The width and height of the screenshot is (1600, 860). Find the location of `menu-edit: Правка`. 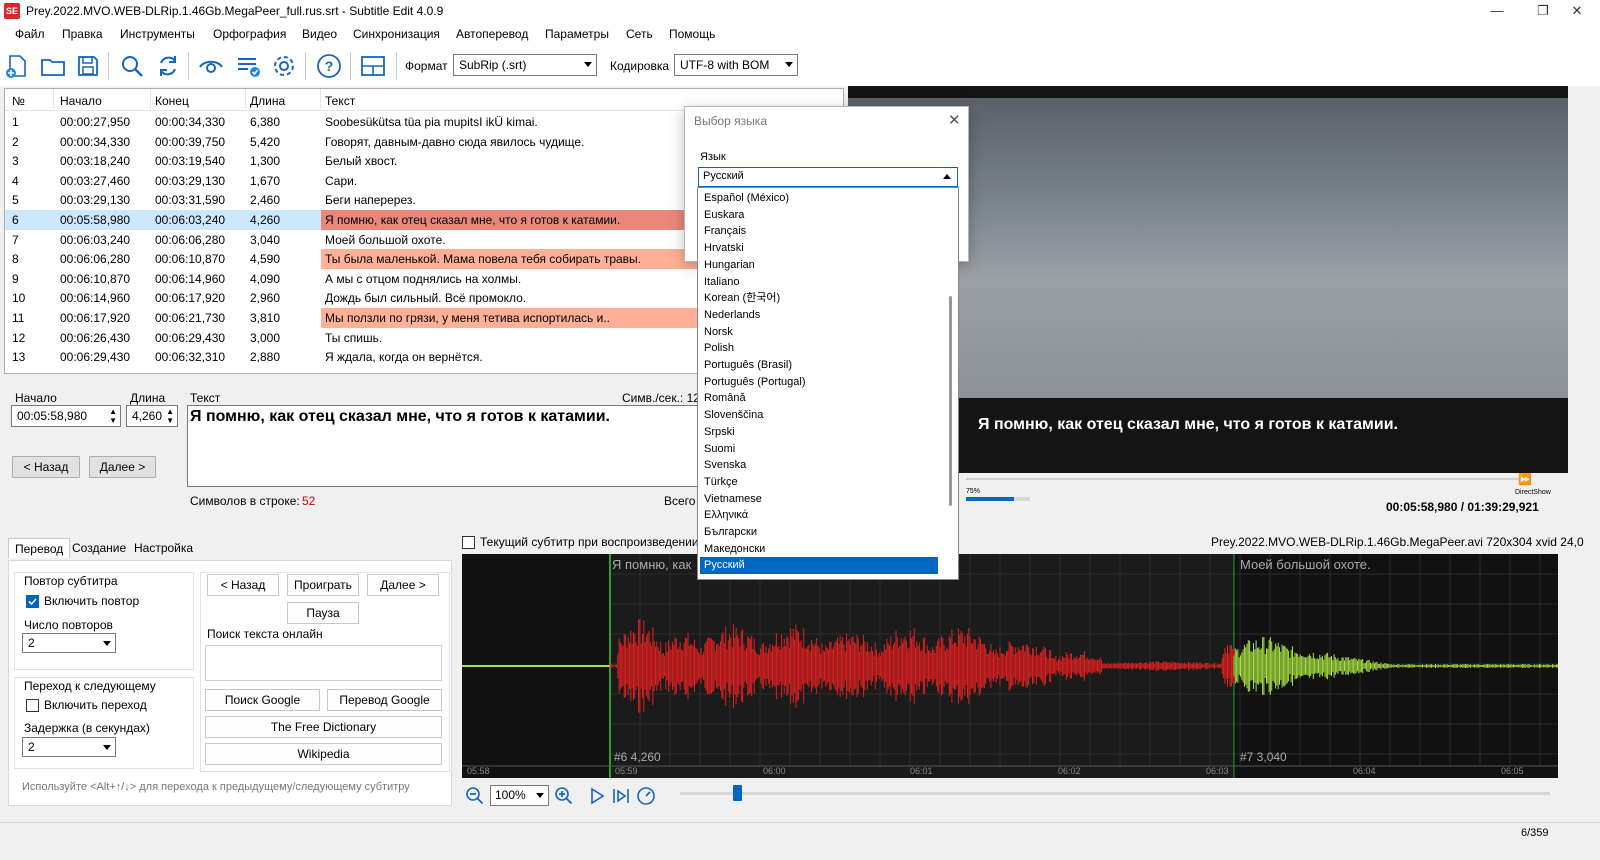

menu-edit: Правка is located at coordinates (82, 34).